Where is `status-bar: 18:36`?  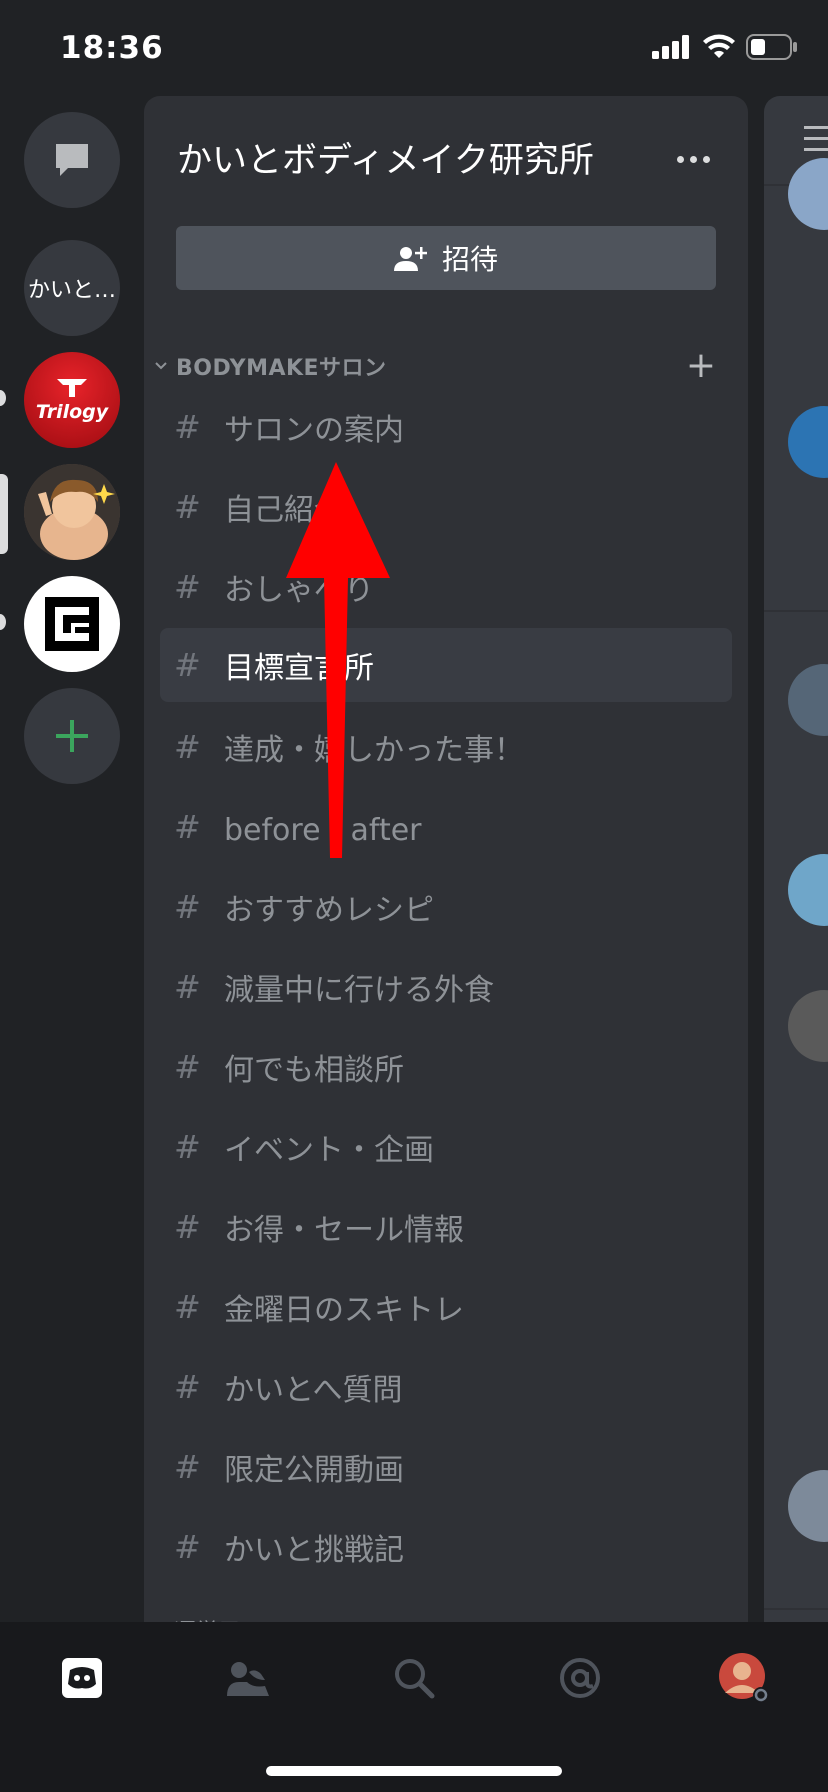 status-bar: 18:36 is located at coordinates (414, 48).